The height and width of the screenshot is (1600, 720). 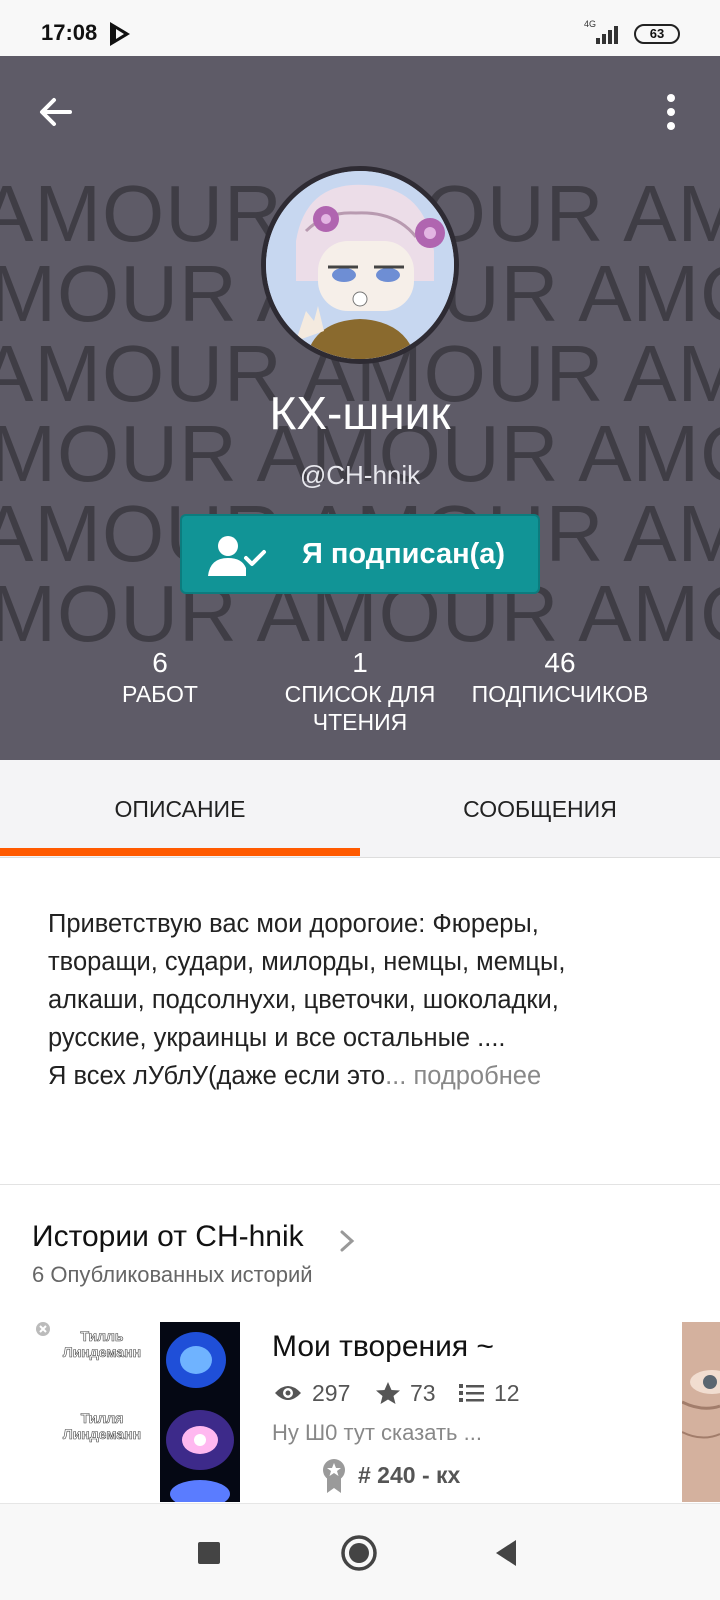 What do you see at coordinates (172, 1274) in the screenshot?
I see `stories-count: 6 Опубликованных историй` at bounding box center [172, 1274].